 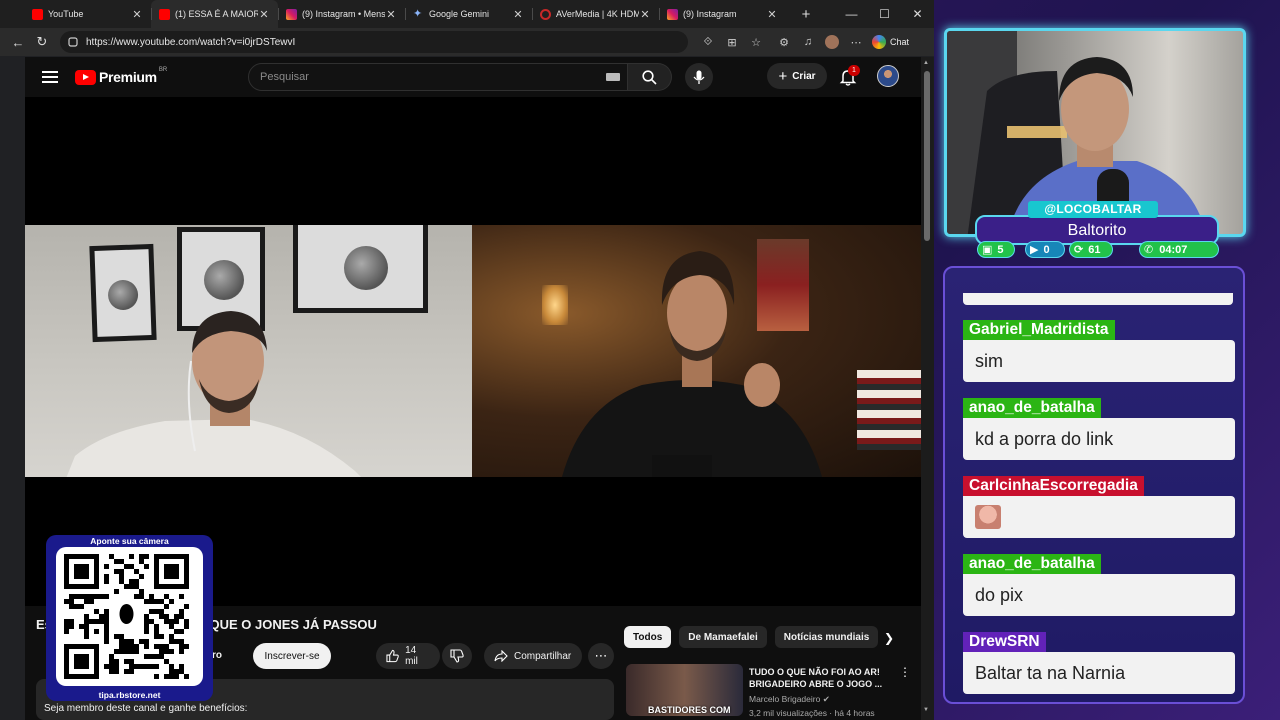 I want to click on chip-all: Todos, so click(x=648, y=637).